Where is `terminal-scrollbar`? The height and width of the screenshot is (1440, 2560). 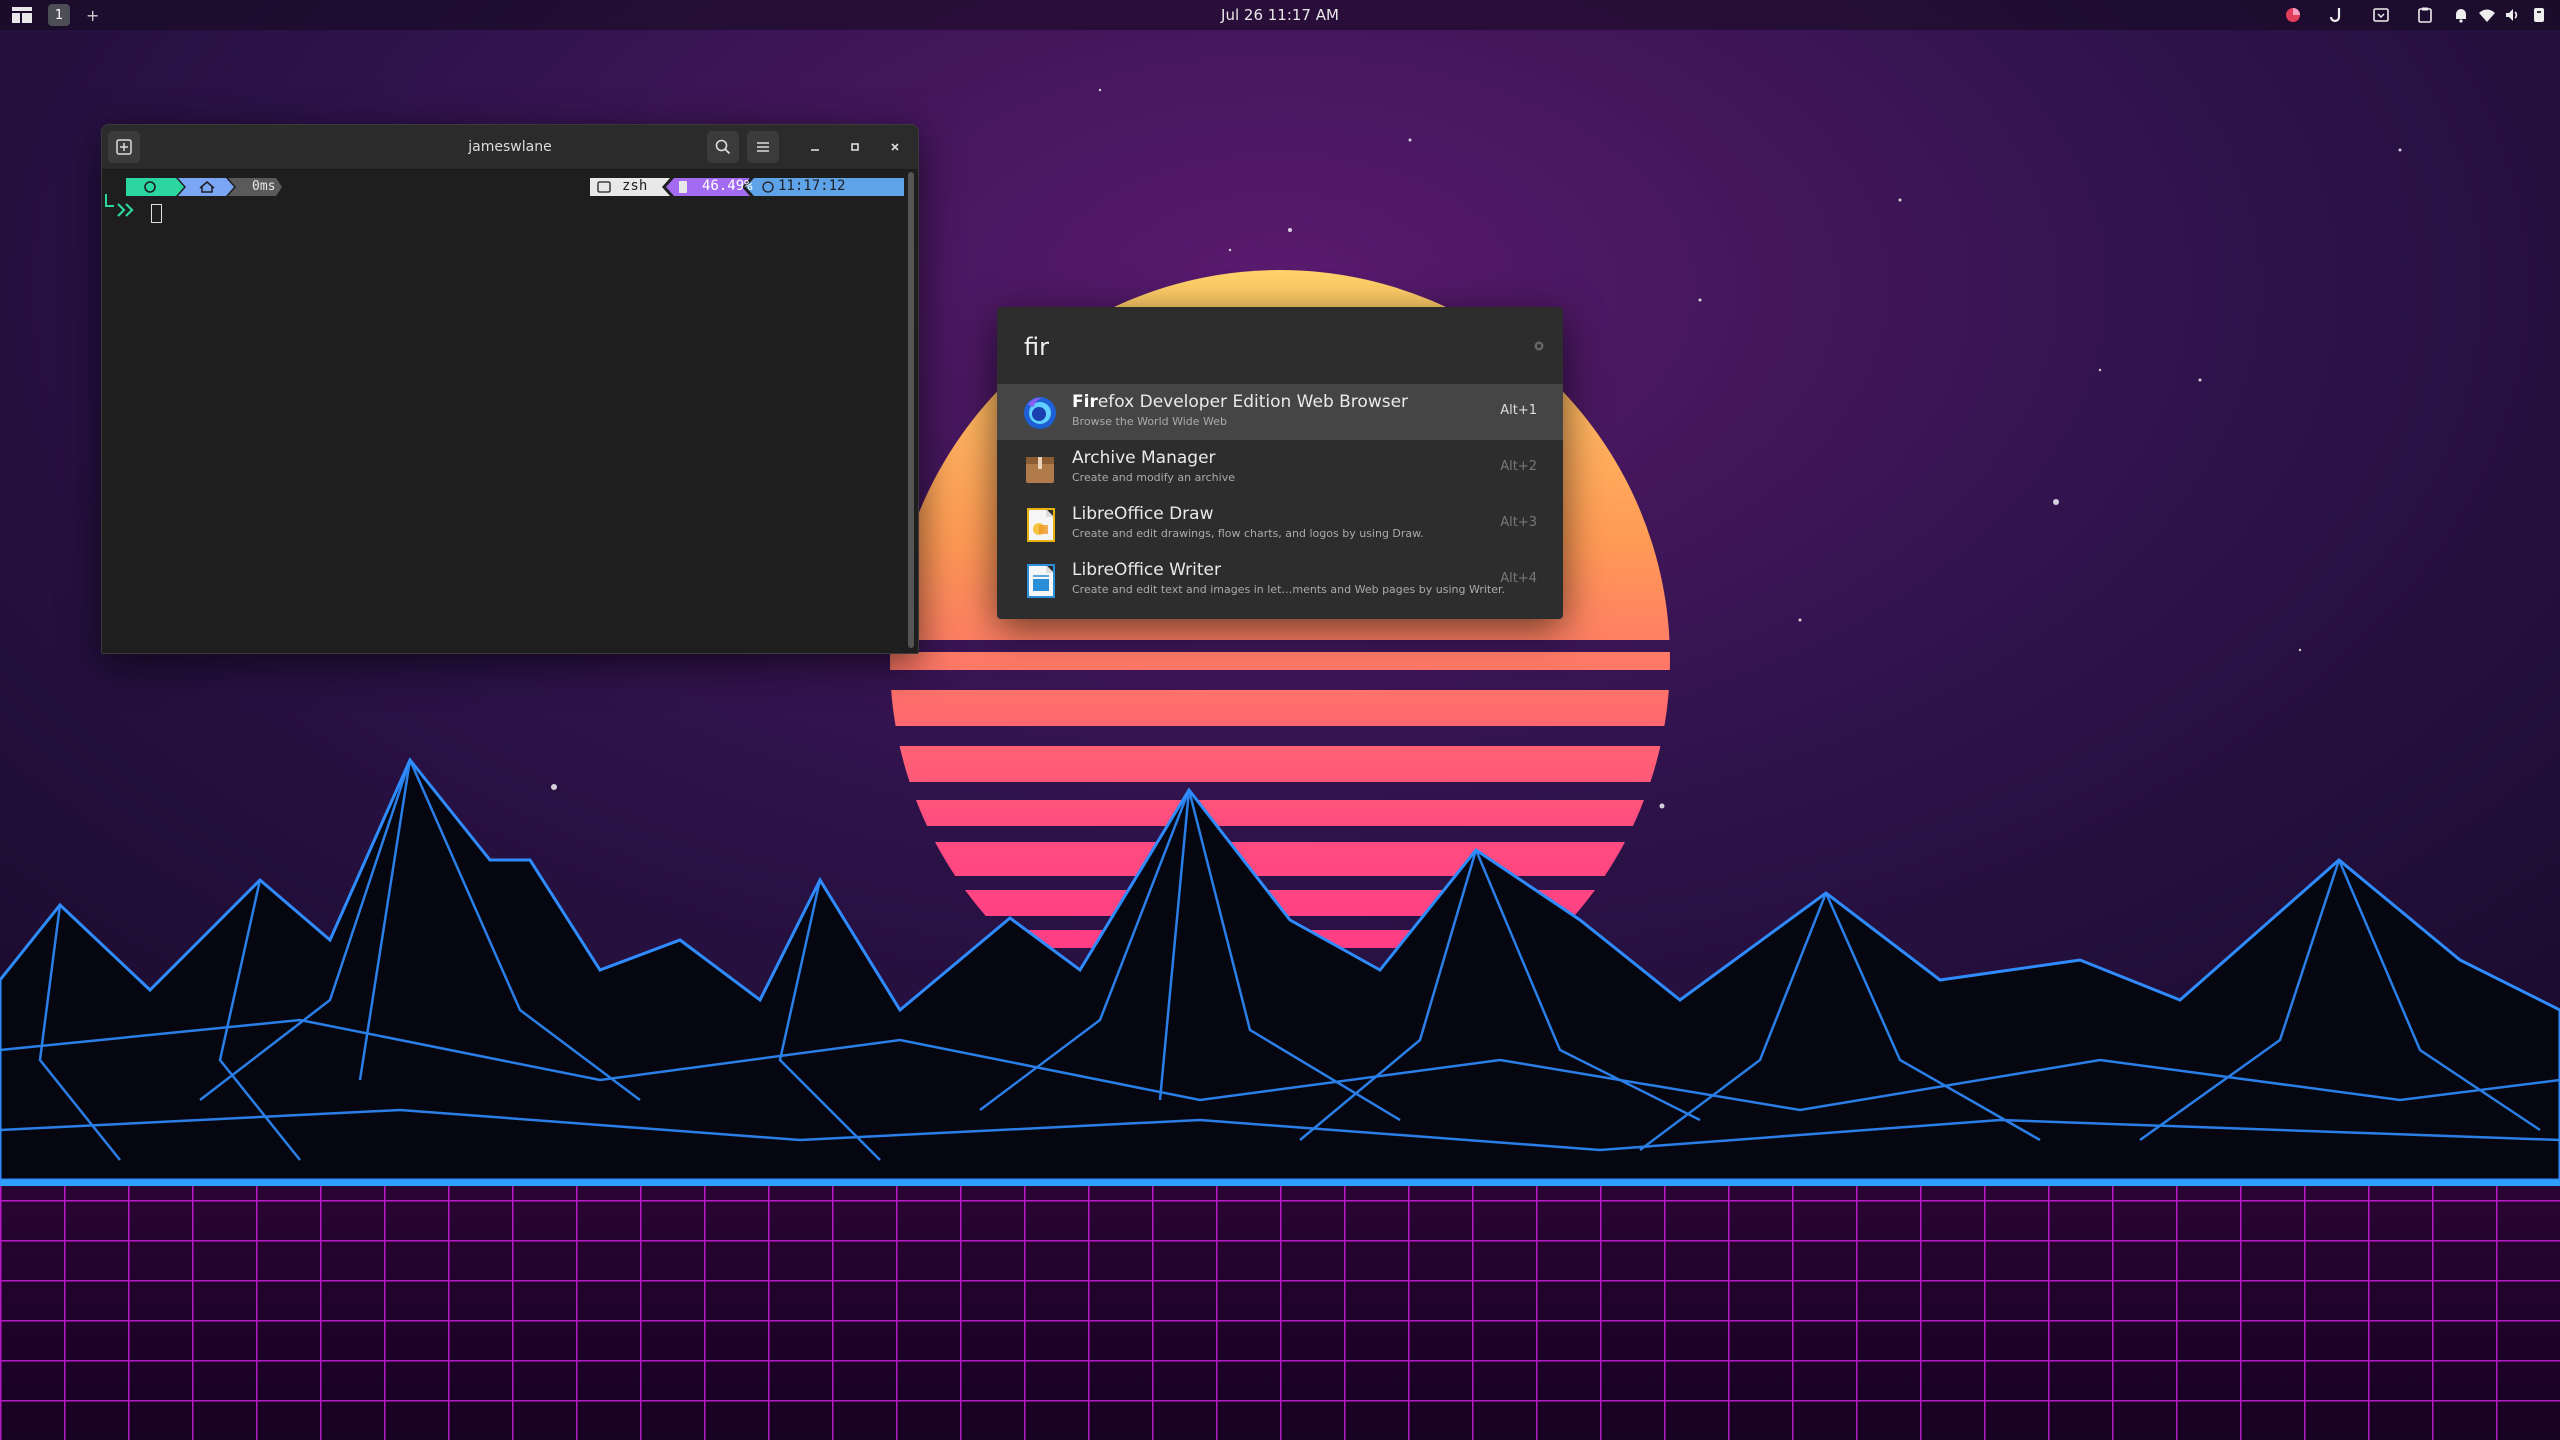
terminal-scrollbar is located at coordinates (911, 410).